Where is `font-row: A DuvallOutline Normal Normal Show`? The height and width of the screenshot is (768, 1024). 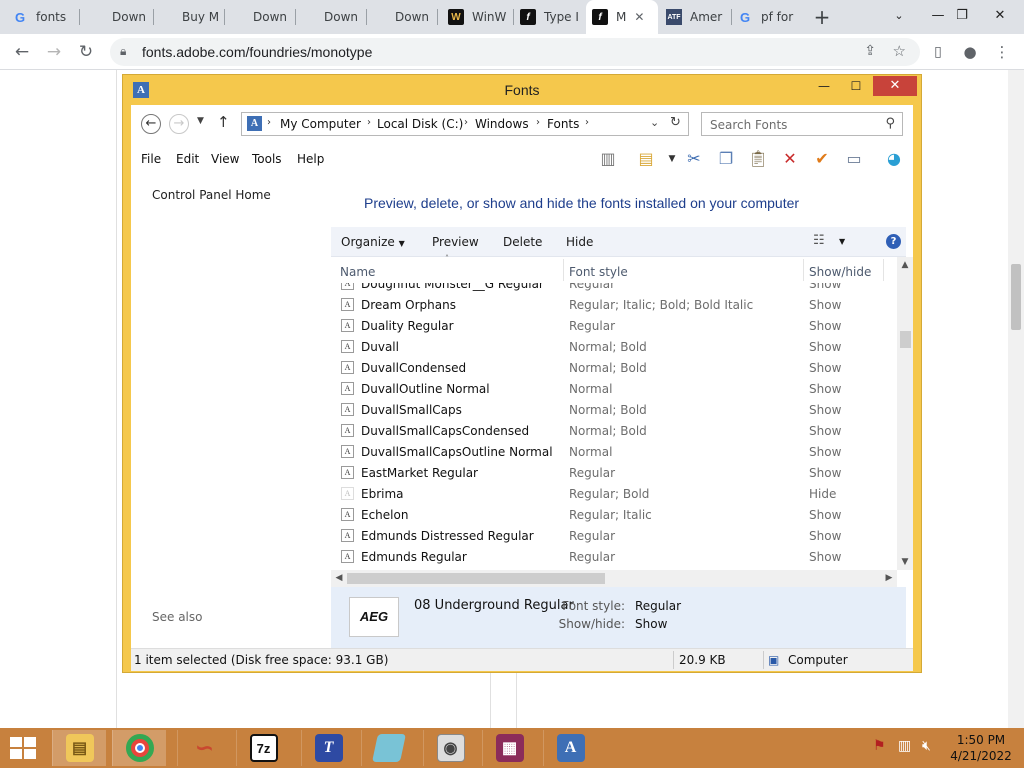
font-row: A DuvallOutline Normal Normal Show is located at coordinates (612, 388).